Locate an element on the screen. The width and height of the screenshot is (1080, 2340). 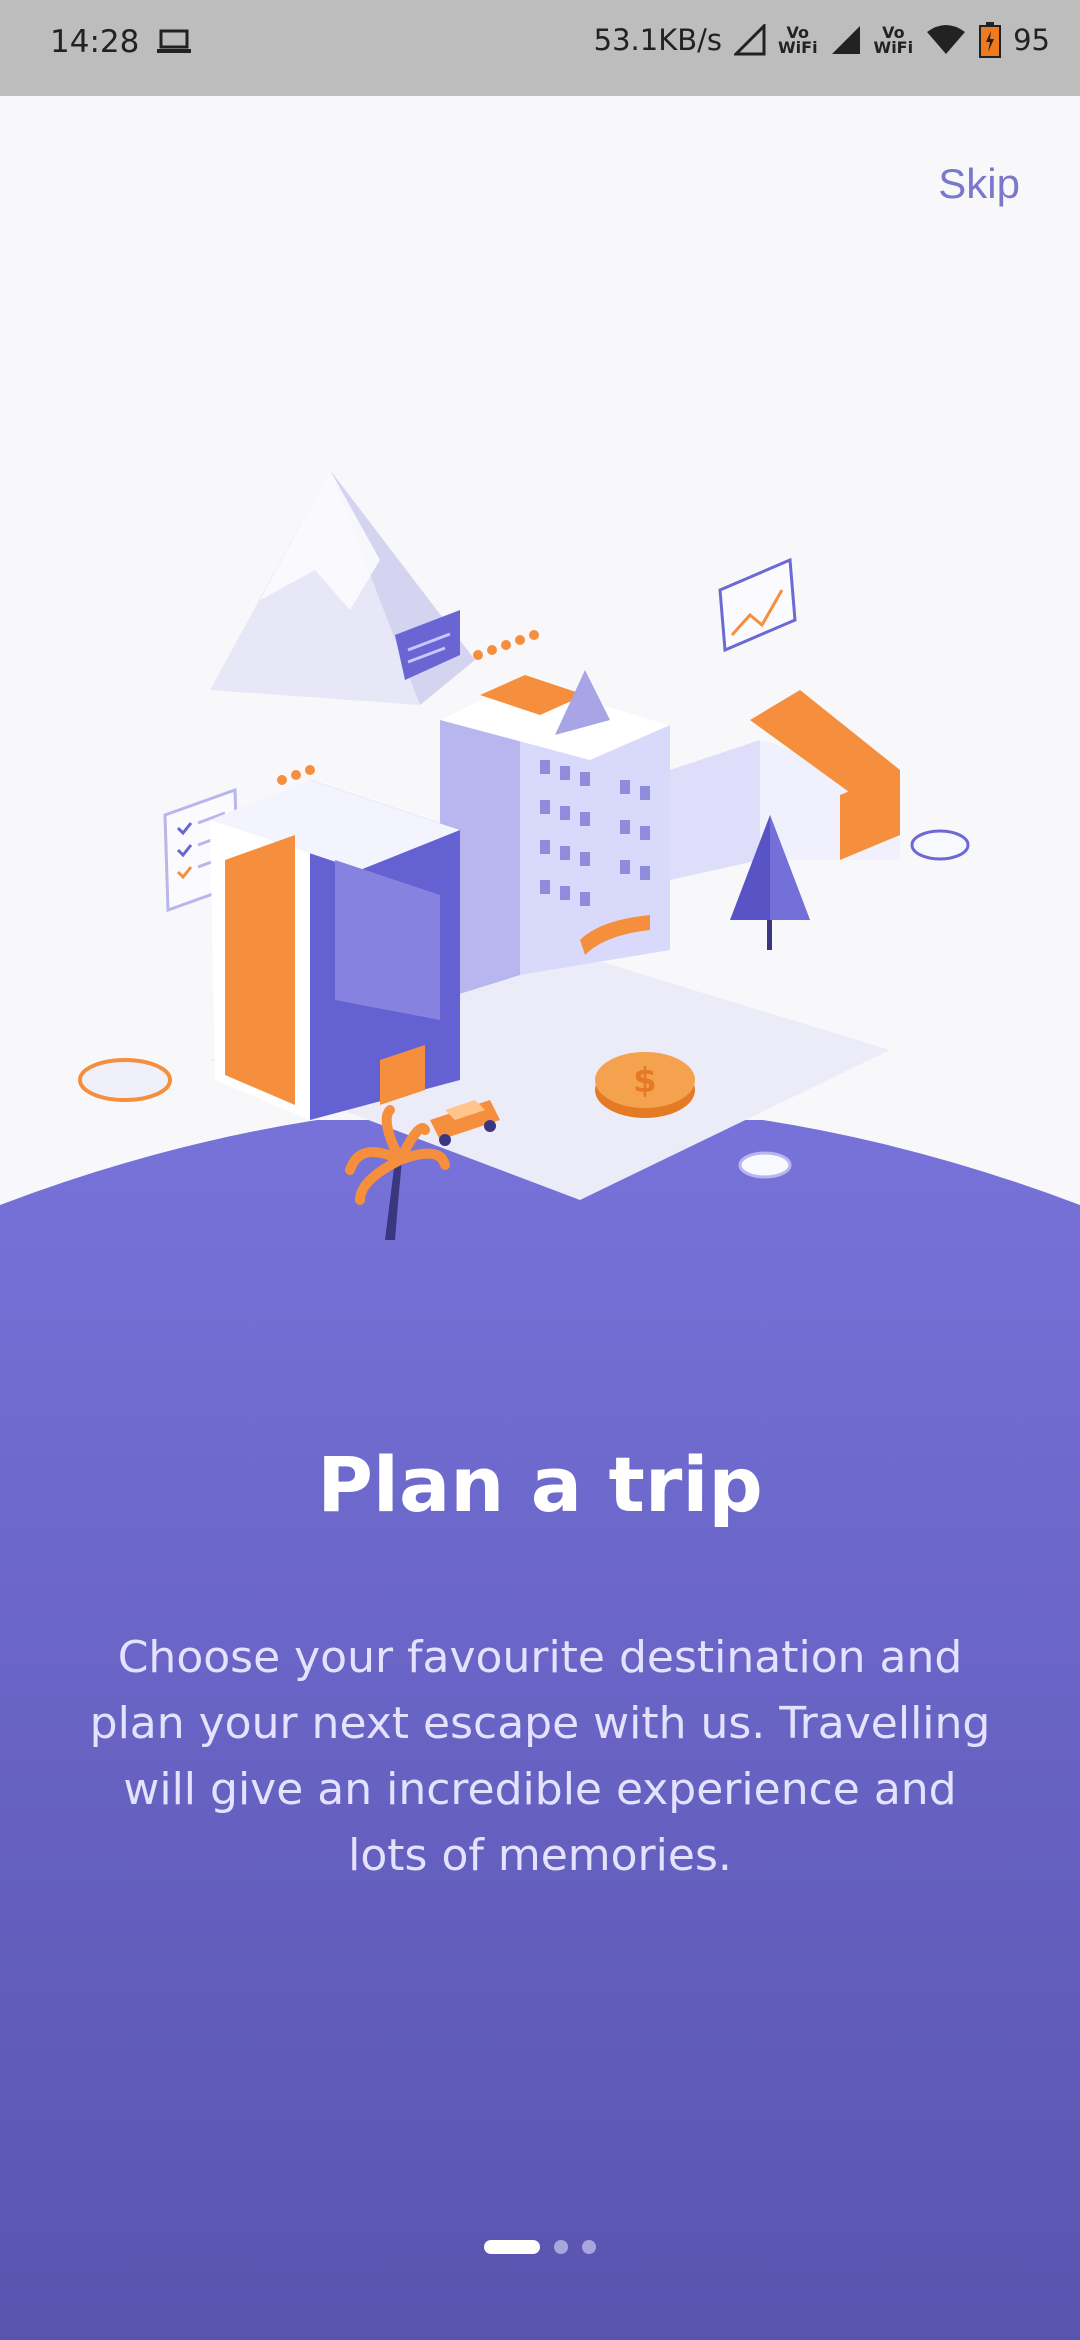
coin-icon: $ is located at coordinates (645, 1085).